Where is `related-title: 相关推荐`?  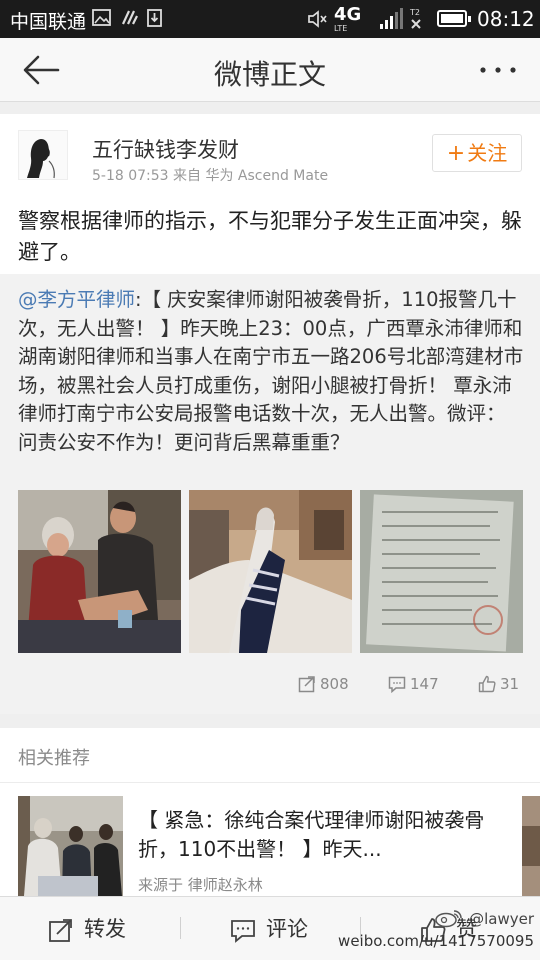
related-title: 相关推荐 is located at coordinates (54, 758).